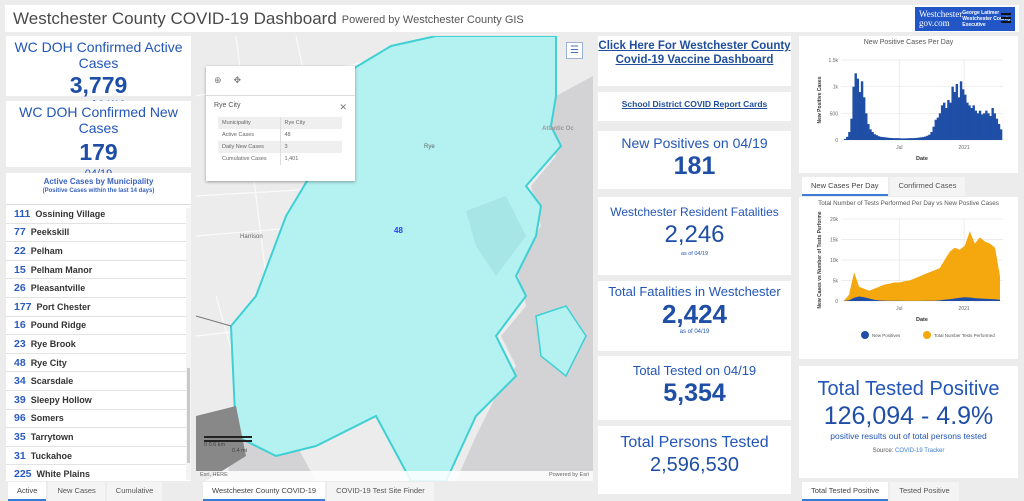 This screenshot has width=1024, height=501. I want to click on pan-icon: ✥, so click(238, 80).